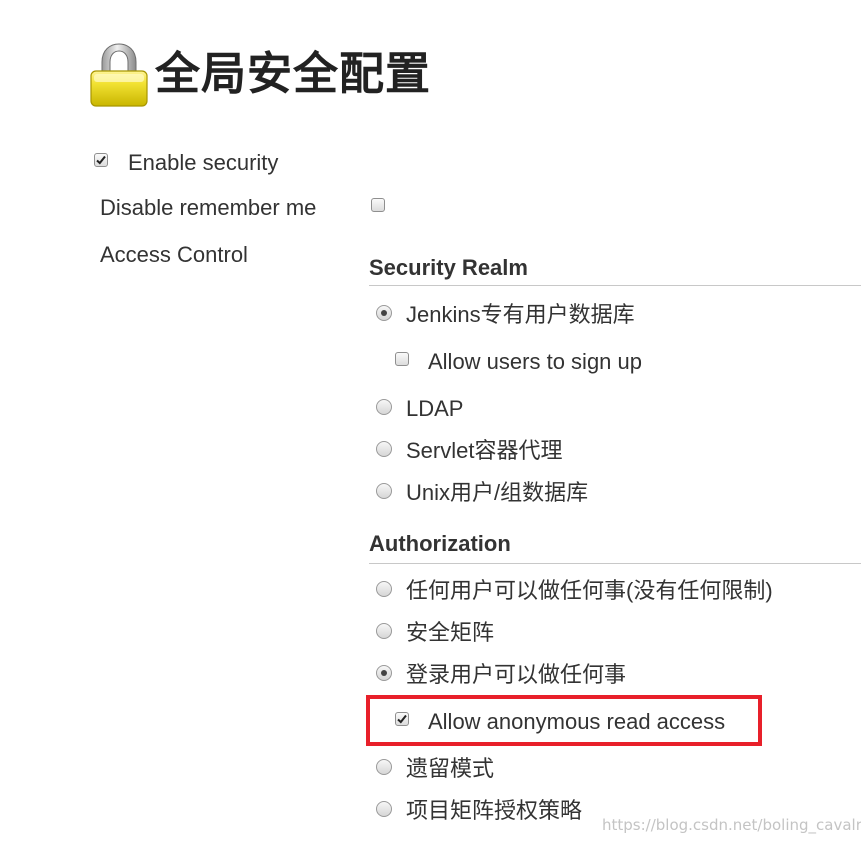 Image resolution: width=861 pixels, height=845 pixels. What do you see at coordinates (484, 450) in the screenshot?
I see `realm-option-servlet: Servlet容器代理` at bounding box center [484, 450].